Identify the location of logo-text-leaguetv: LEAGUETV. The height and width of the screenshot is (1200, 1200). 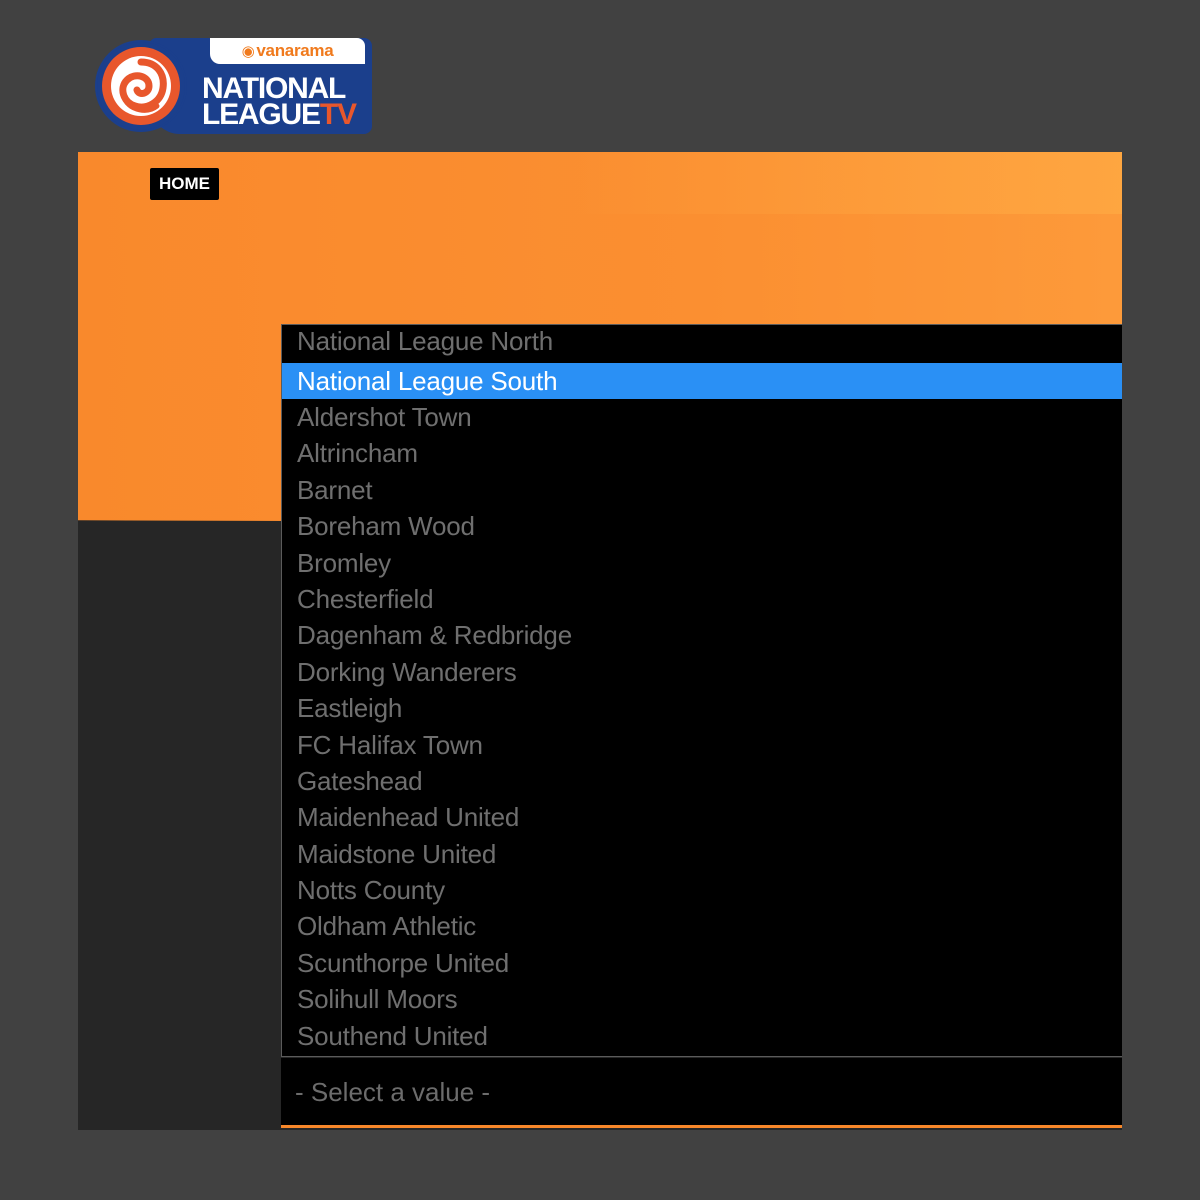
(279, 114).